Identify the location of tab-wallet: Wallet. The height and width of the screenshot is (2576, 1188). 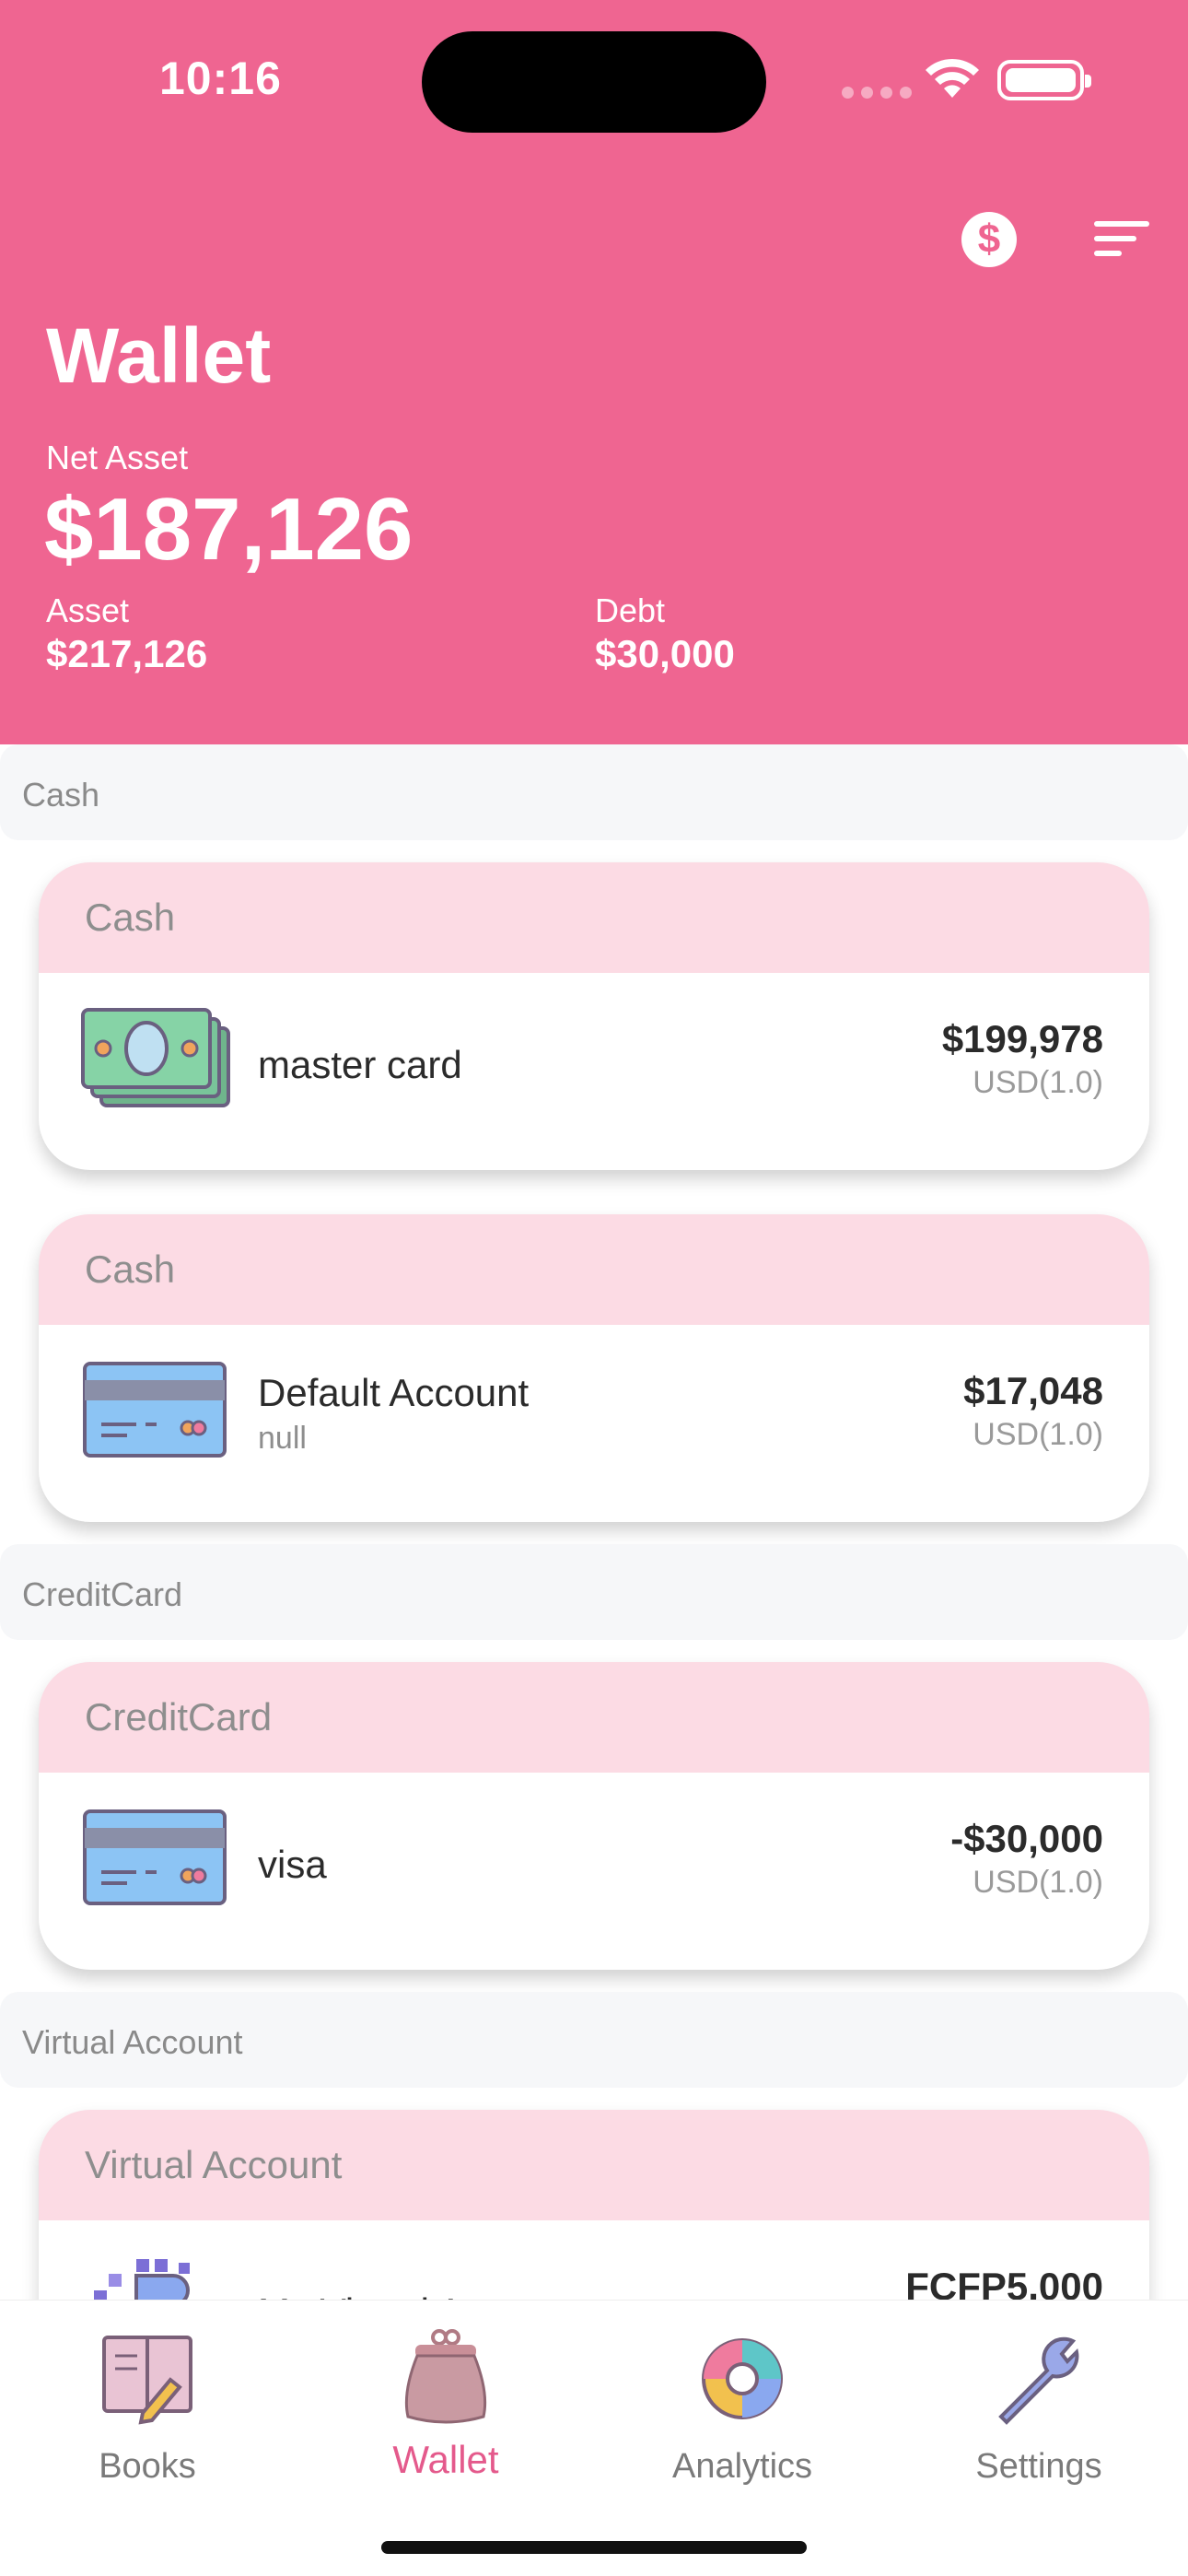
(445, 2405).